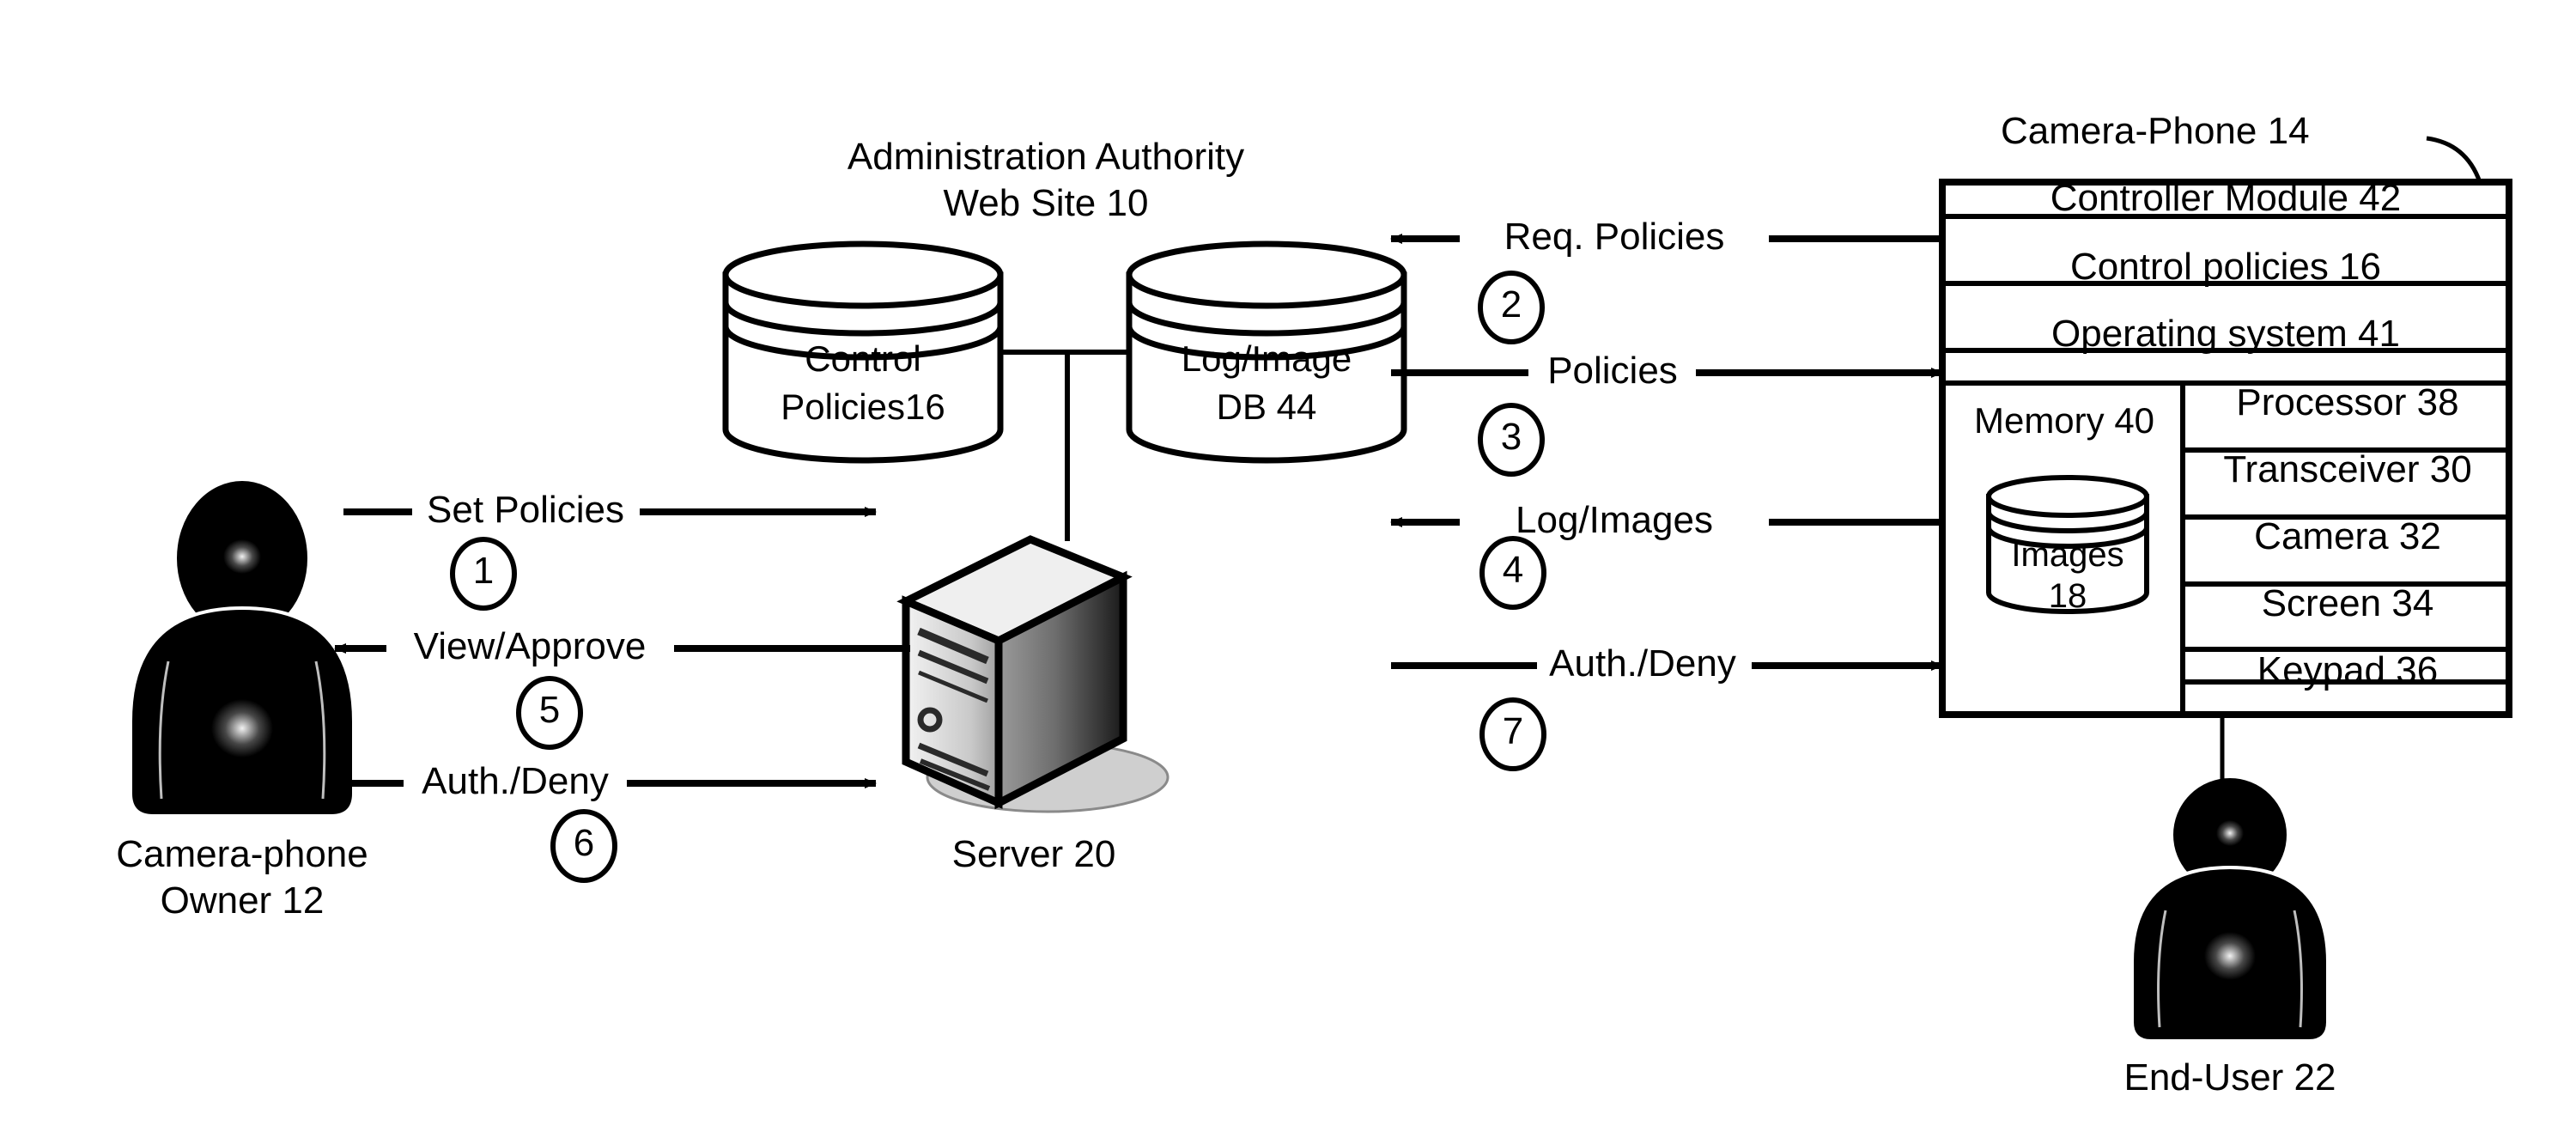 The height and width of the screenshot is (1132, 2576). I want to click on phone-component-screen: Screen 34, so click(2347, 603).